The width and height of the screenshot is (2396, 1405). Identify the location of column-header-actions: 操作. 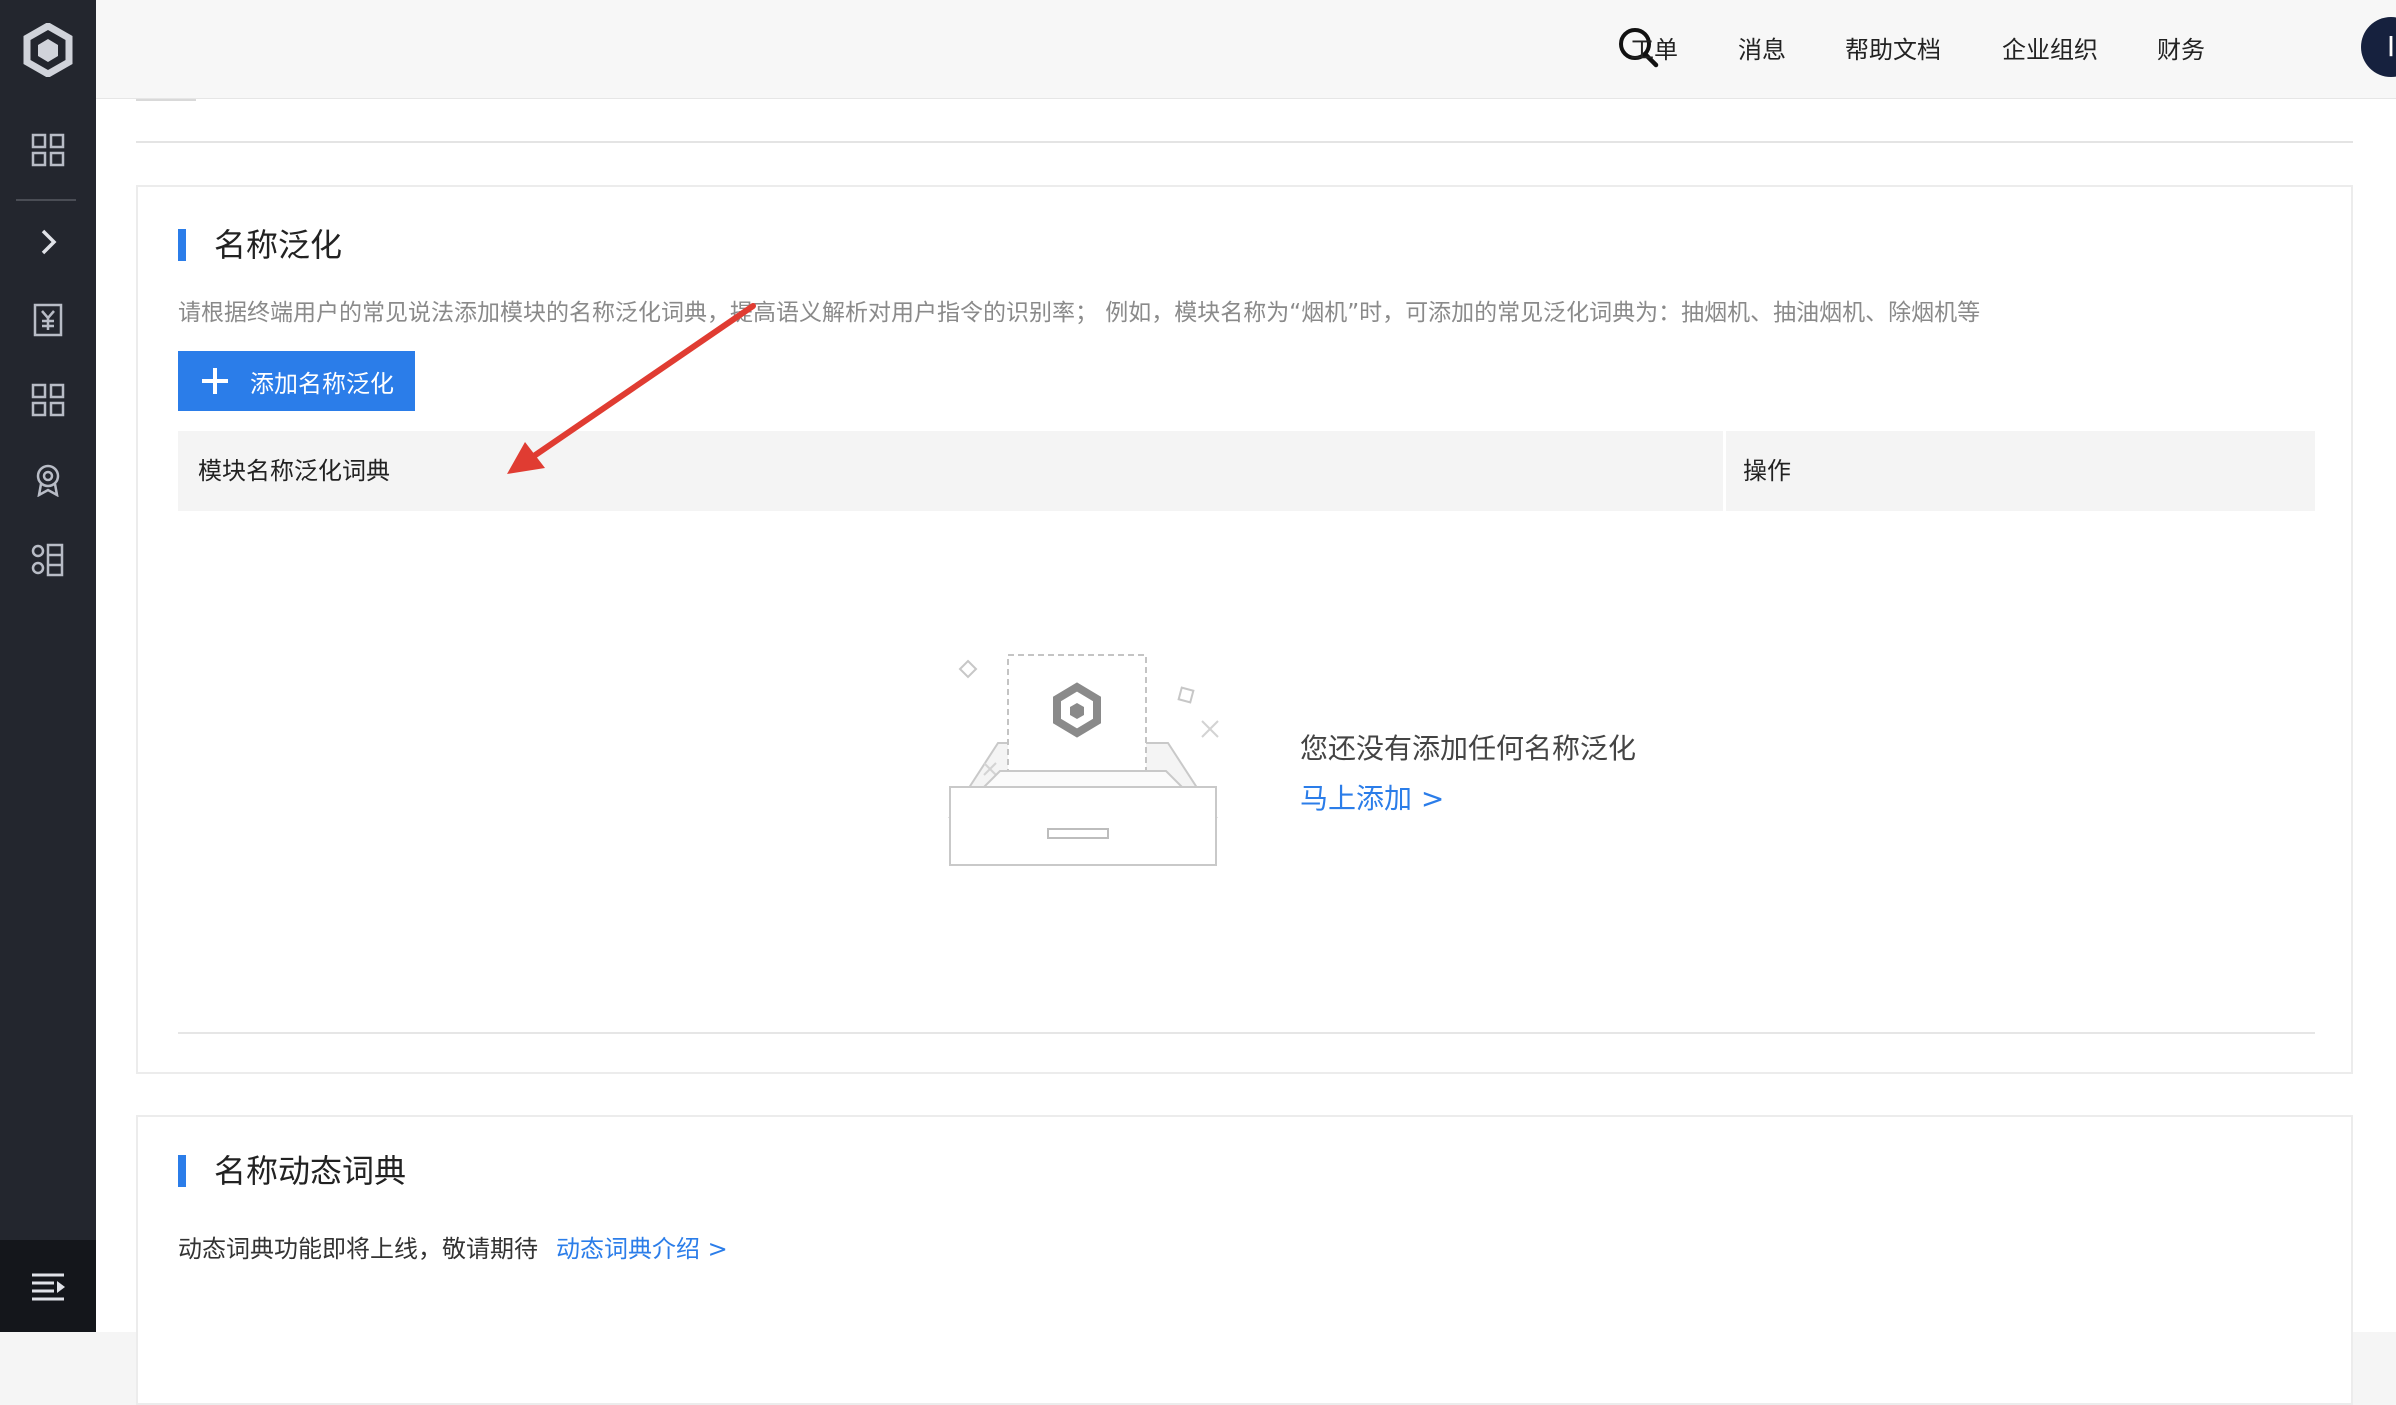
(1767, 471).